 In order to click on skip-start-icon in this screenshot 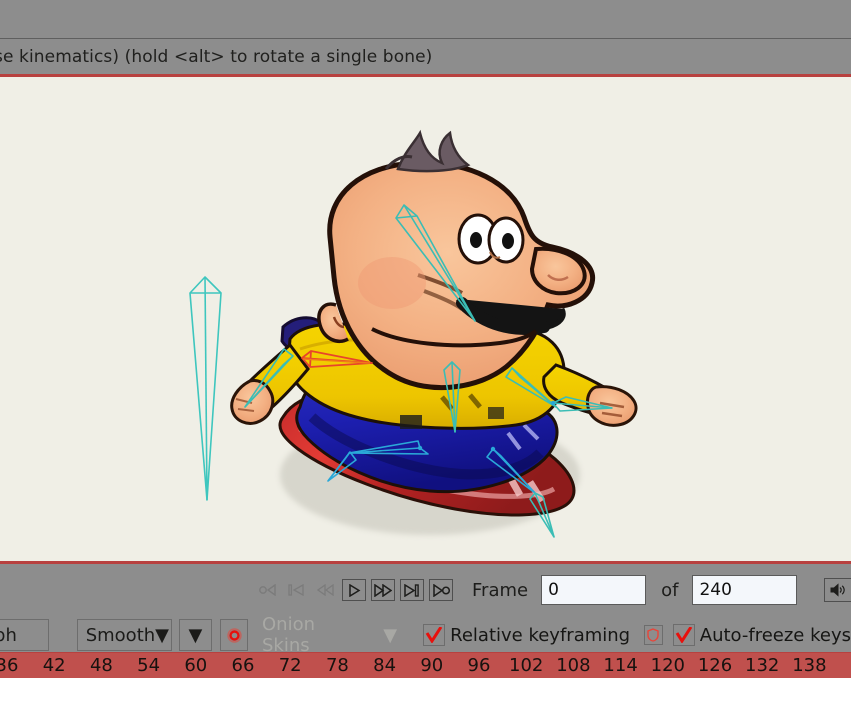, I will do `click(296, 590)`.